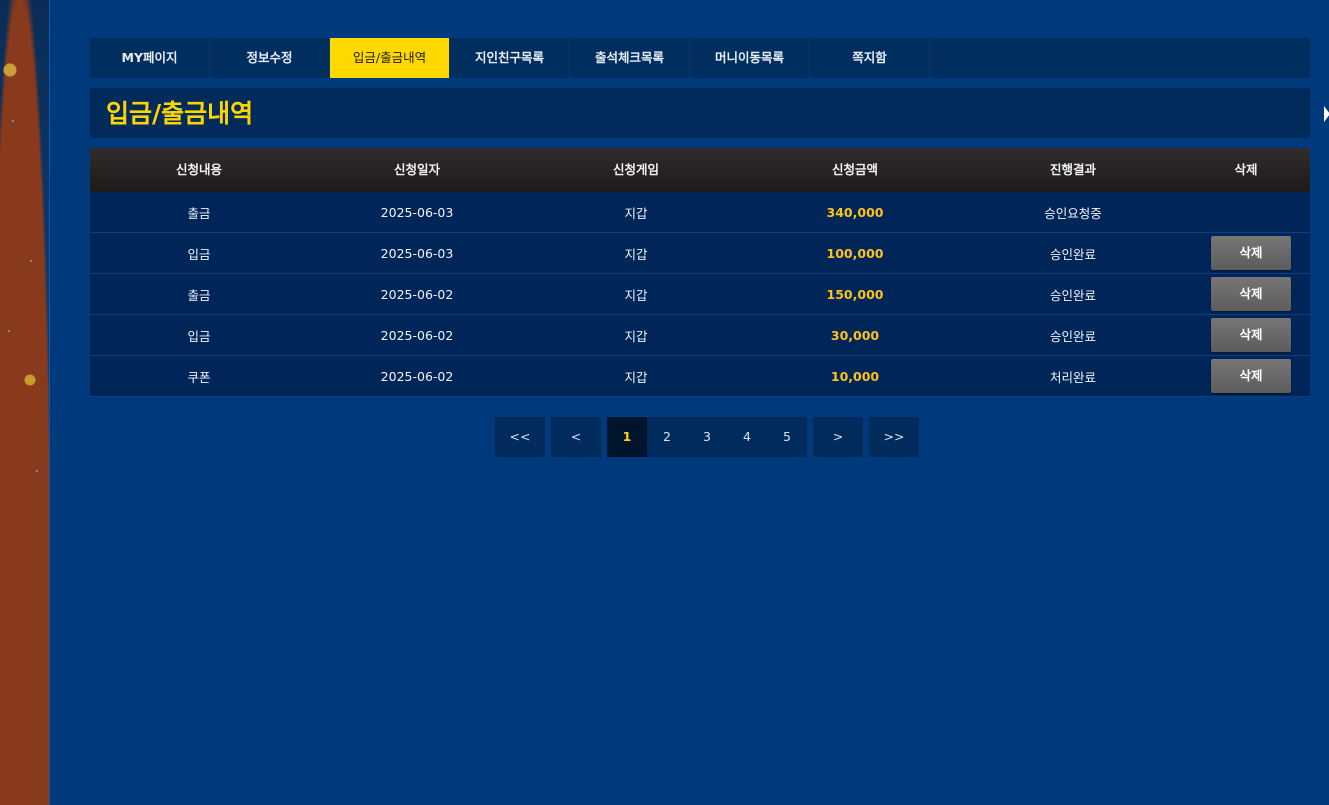  Describe the element at coordinates (199, 377) in the screenshot. I see `cell-type: 쿠폰` at that location.